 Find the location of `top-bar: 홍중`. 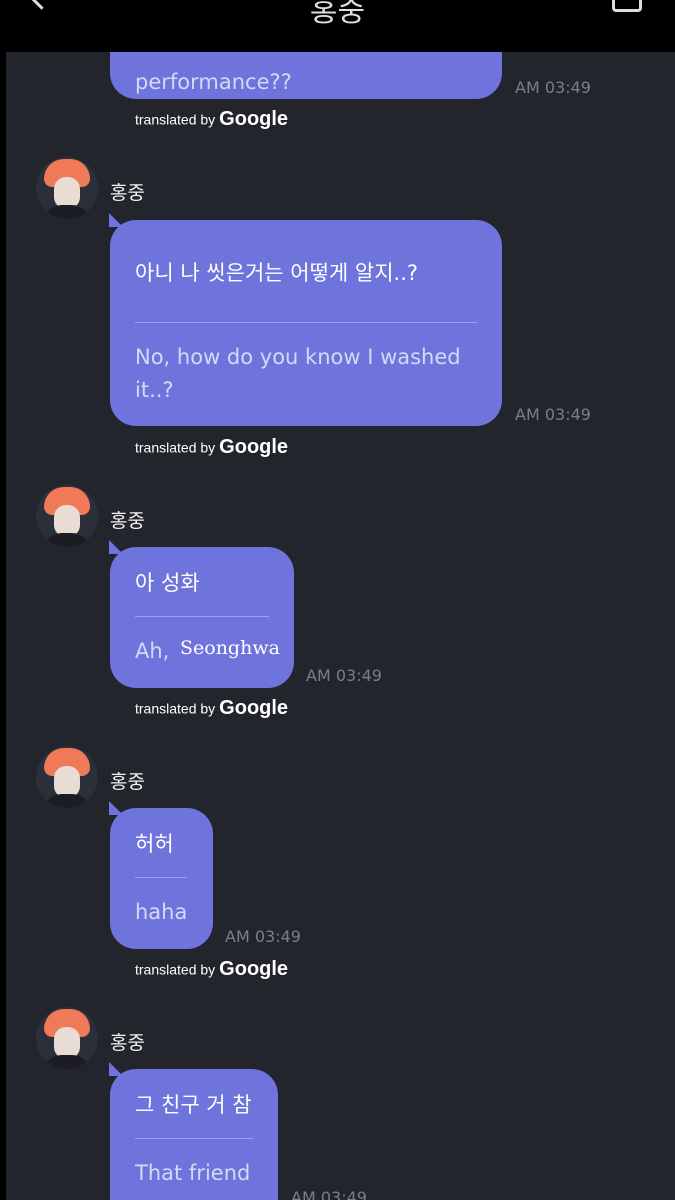

top-bar: 홍중 is located at coordinates (337, 26).